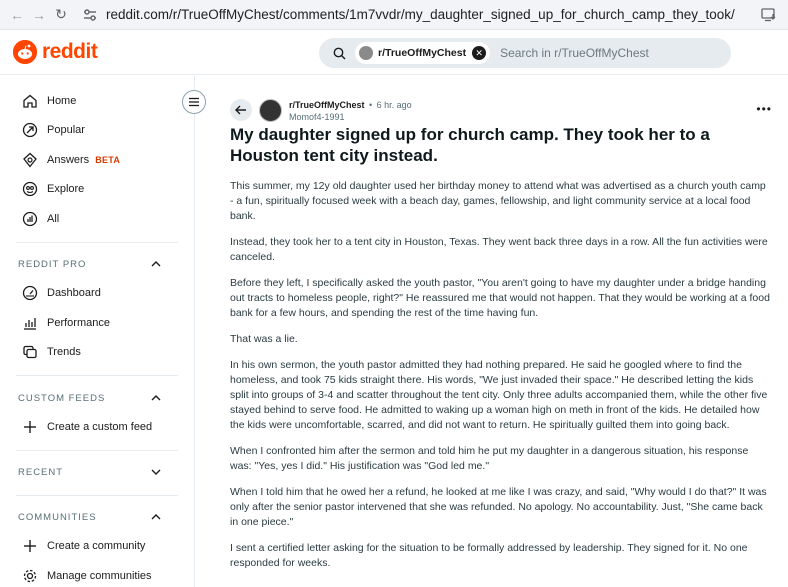 The image size is (788, 587). I want to click on explore-icon, so click(30, 189).